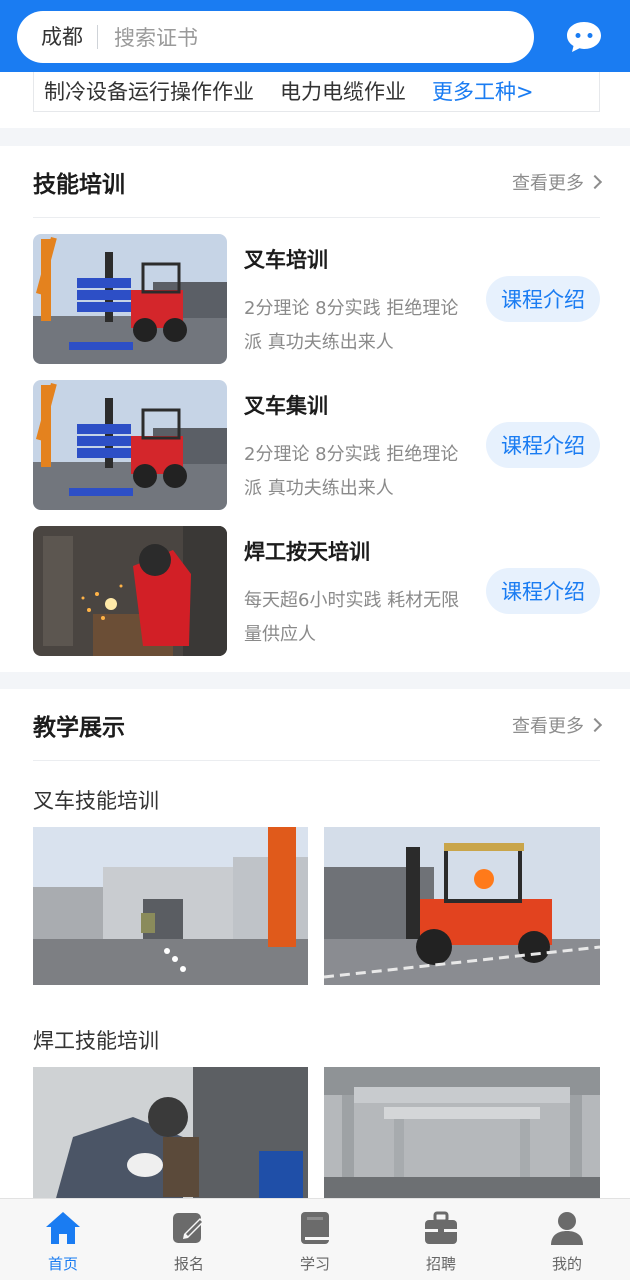 This screenshot has height=1280, width=630. I want to click on gallery-subheading: 叉车技能培训, so click(96, 801).